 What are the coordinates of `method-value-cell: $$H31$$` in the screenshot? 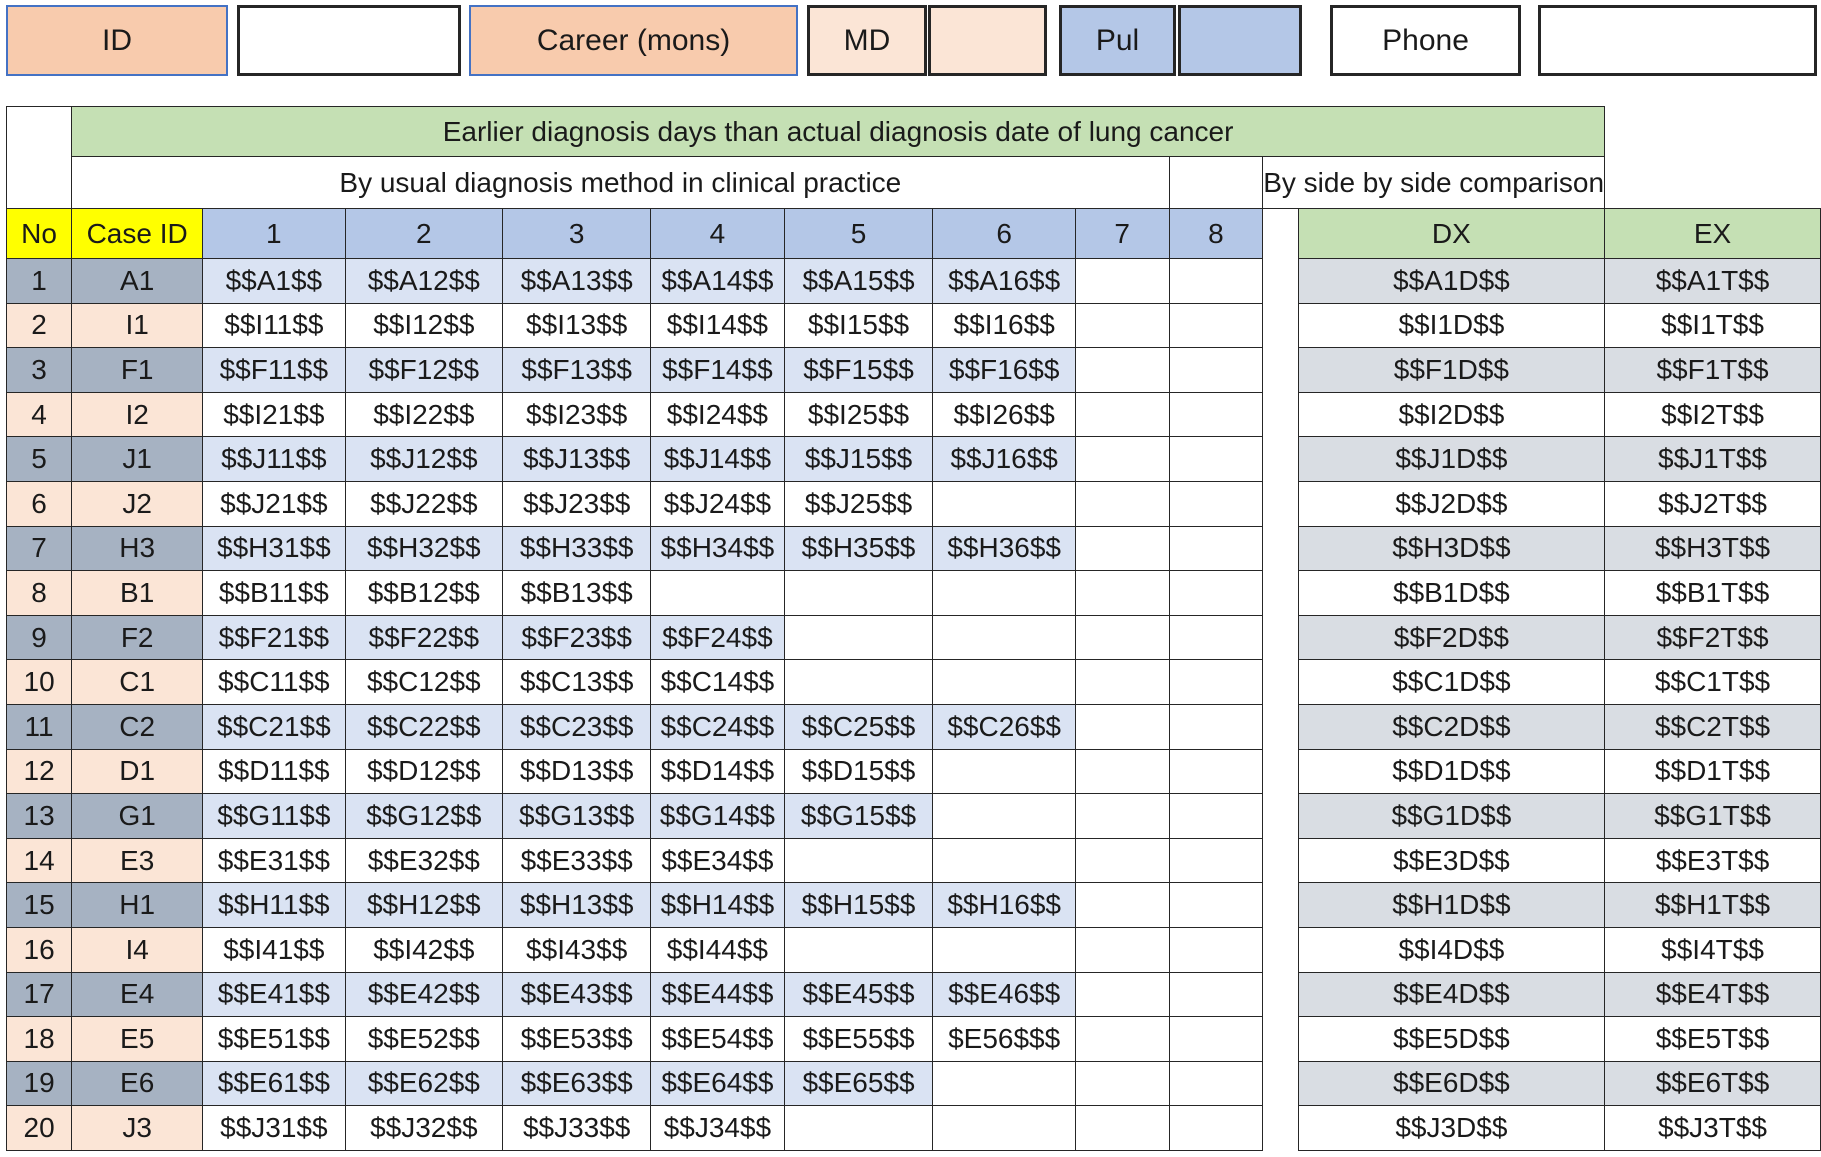 It's located at (274, 548).